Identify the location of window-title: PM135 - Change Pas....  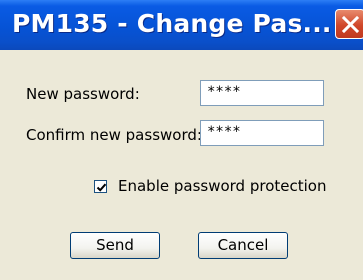
(172, 23).